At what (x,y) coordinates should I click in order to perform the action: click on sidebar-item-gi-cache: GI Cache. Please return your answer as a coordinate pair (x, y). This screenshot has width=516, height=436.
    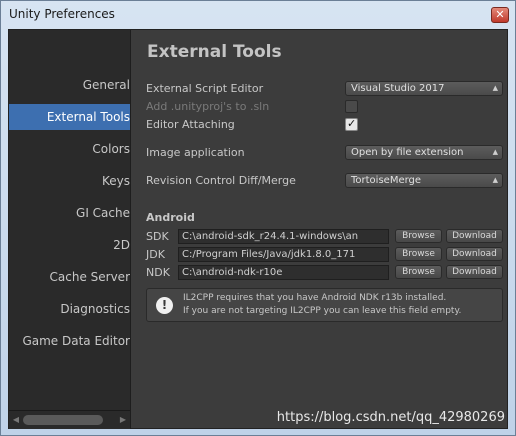
    Looking at the image, I should click on (69, 213).